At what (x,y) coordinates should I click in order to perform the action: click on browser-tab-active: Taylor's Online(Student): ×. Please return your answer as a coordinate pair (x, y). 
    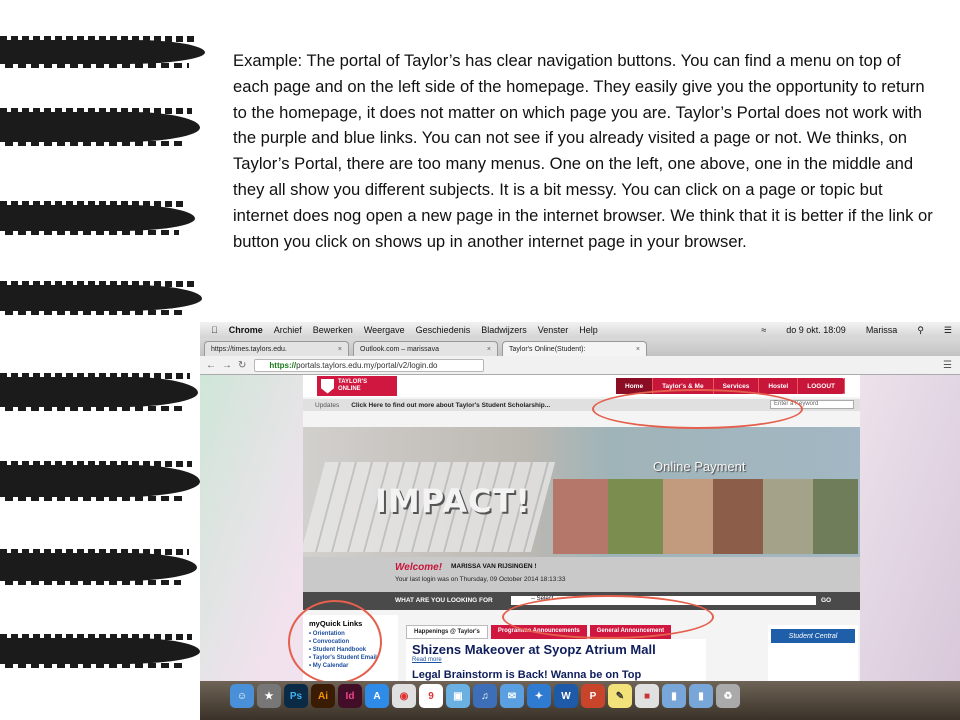
    Looking at the image, I should click on (574, 348).